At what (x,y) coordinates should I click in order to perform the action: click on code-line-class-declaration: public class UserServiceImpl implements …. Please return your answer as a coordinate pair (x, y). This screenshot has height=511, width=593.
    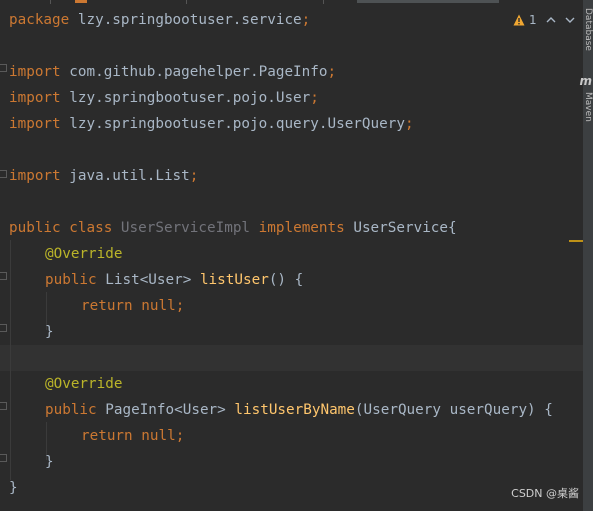
    Looking at the image, I should click on (233, 228).